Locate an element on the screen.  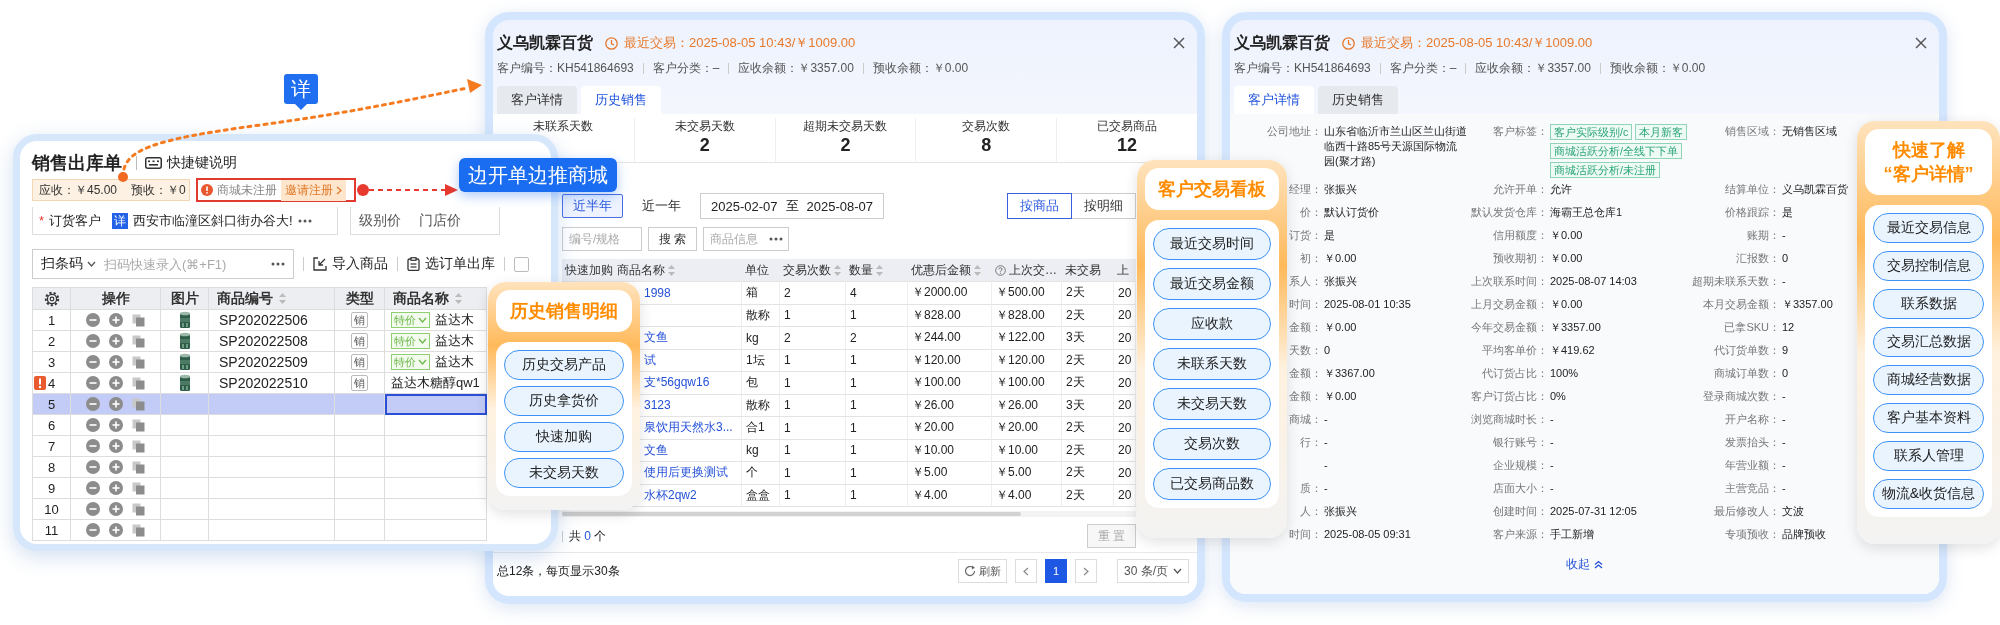
product-link: 使用后更换测试 is located at coordinates (686, 473).